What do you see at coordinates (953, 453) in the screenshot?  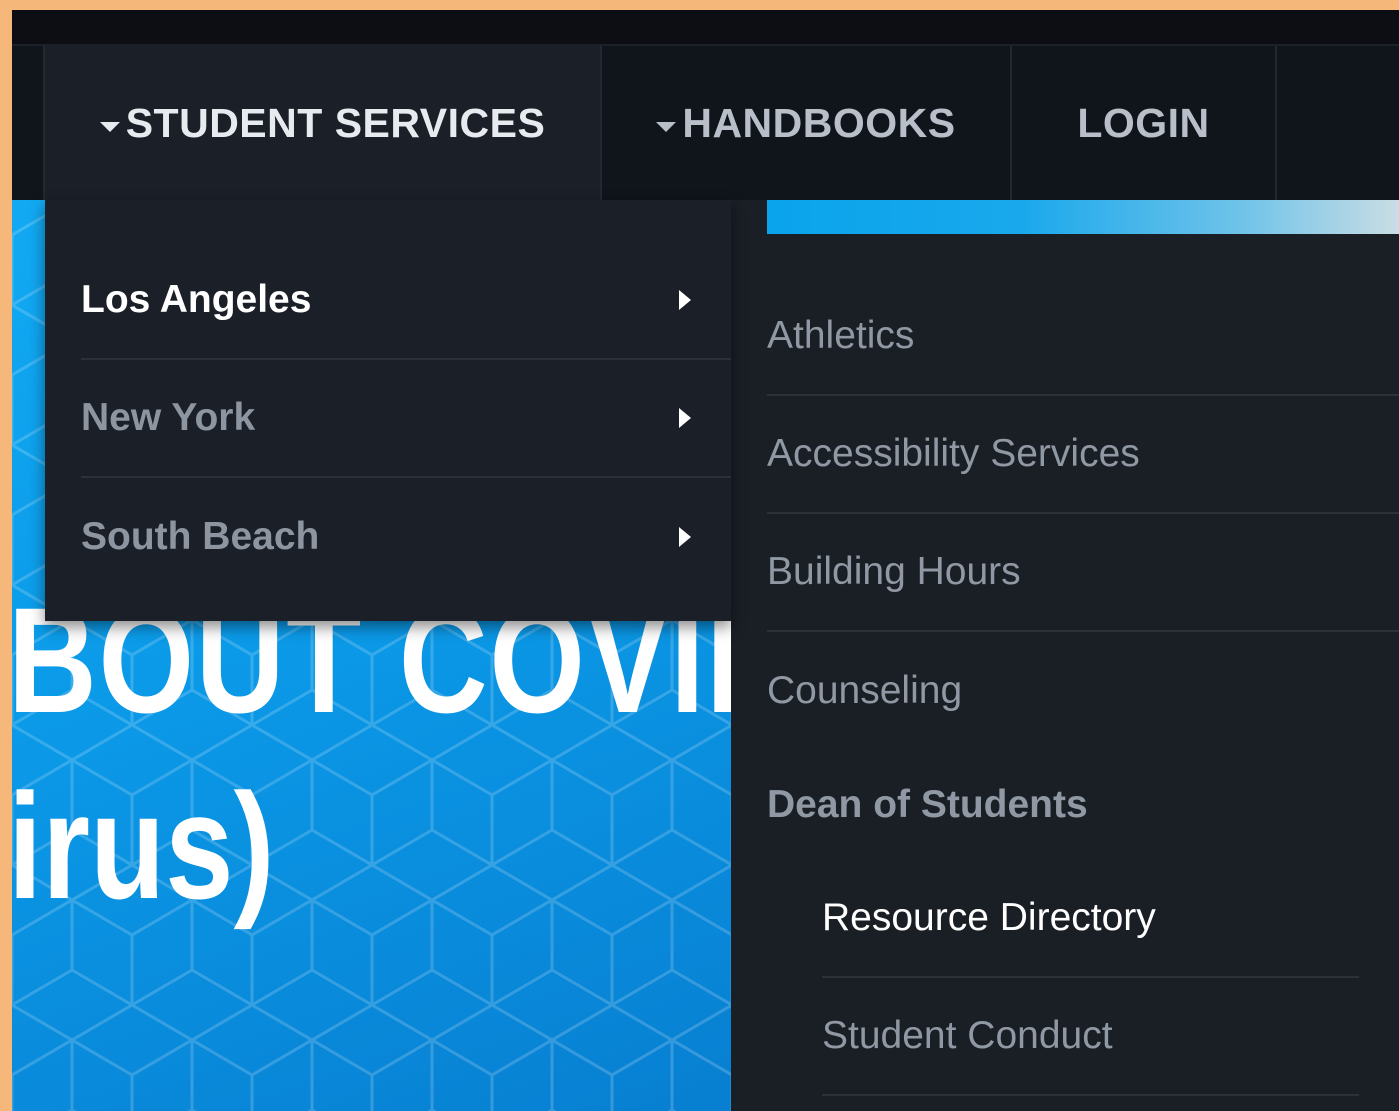 I see `submenu-item-label: Accessibility Services` at bounding box center [953, 453].